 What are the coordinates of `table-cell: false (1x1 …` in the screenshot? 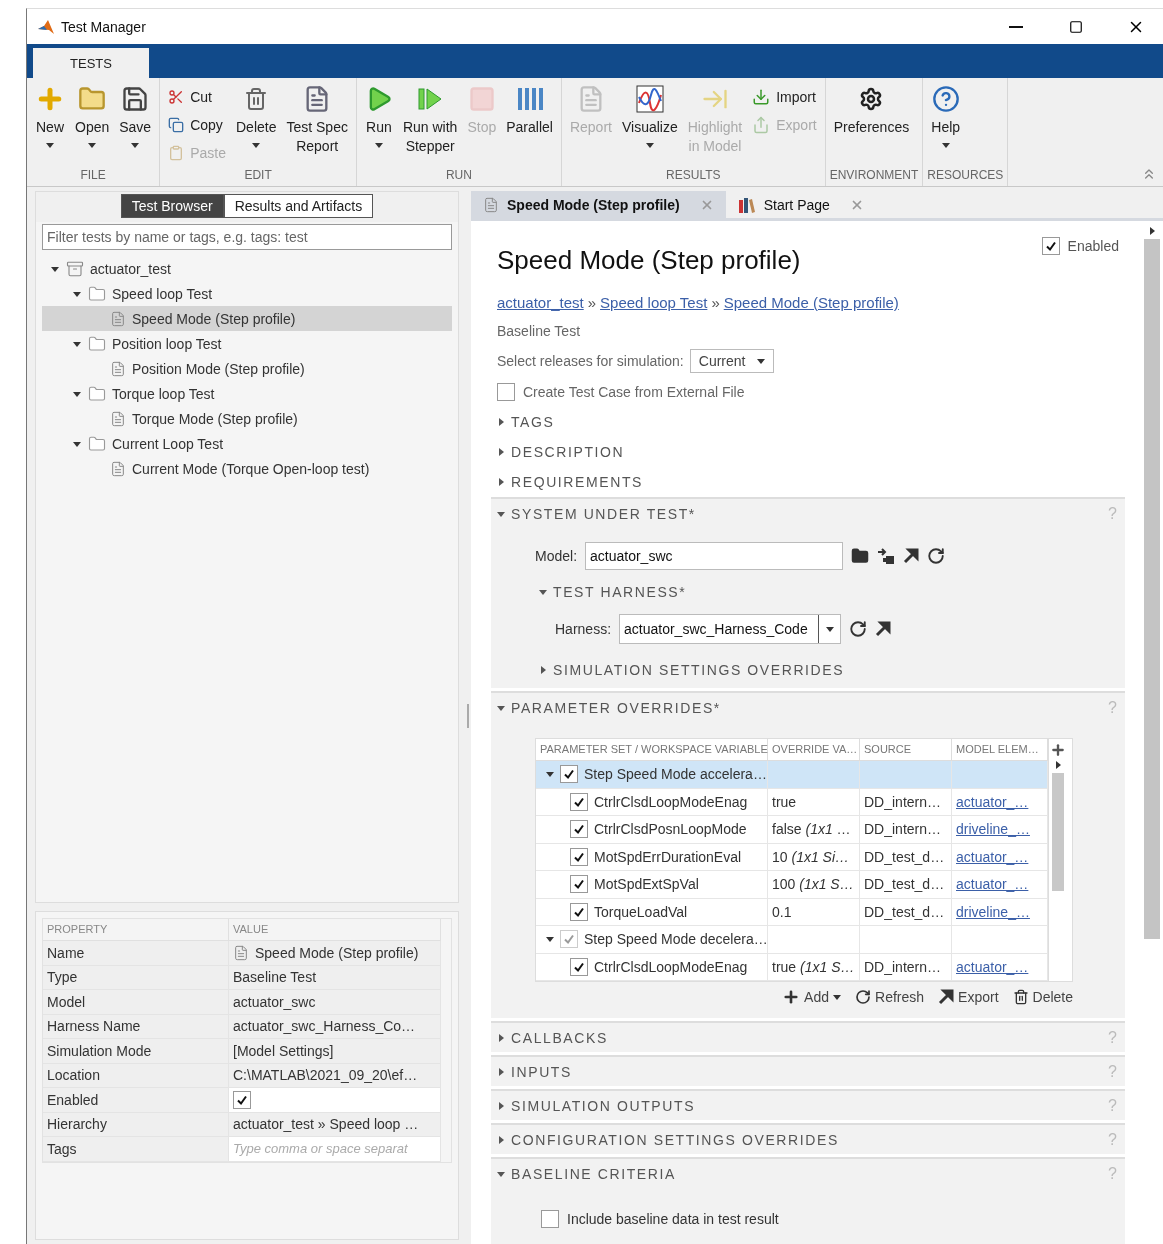 It's located at (814, 830).